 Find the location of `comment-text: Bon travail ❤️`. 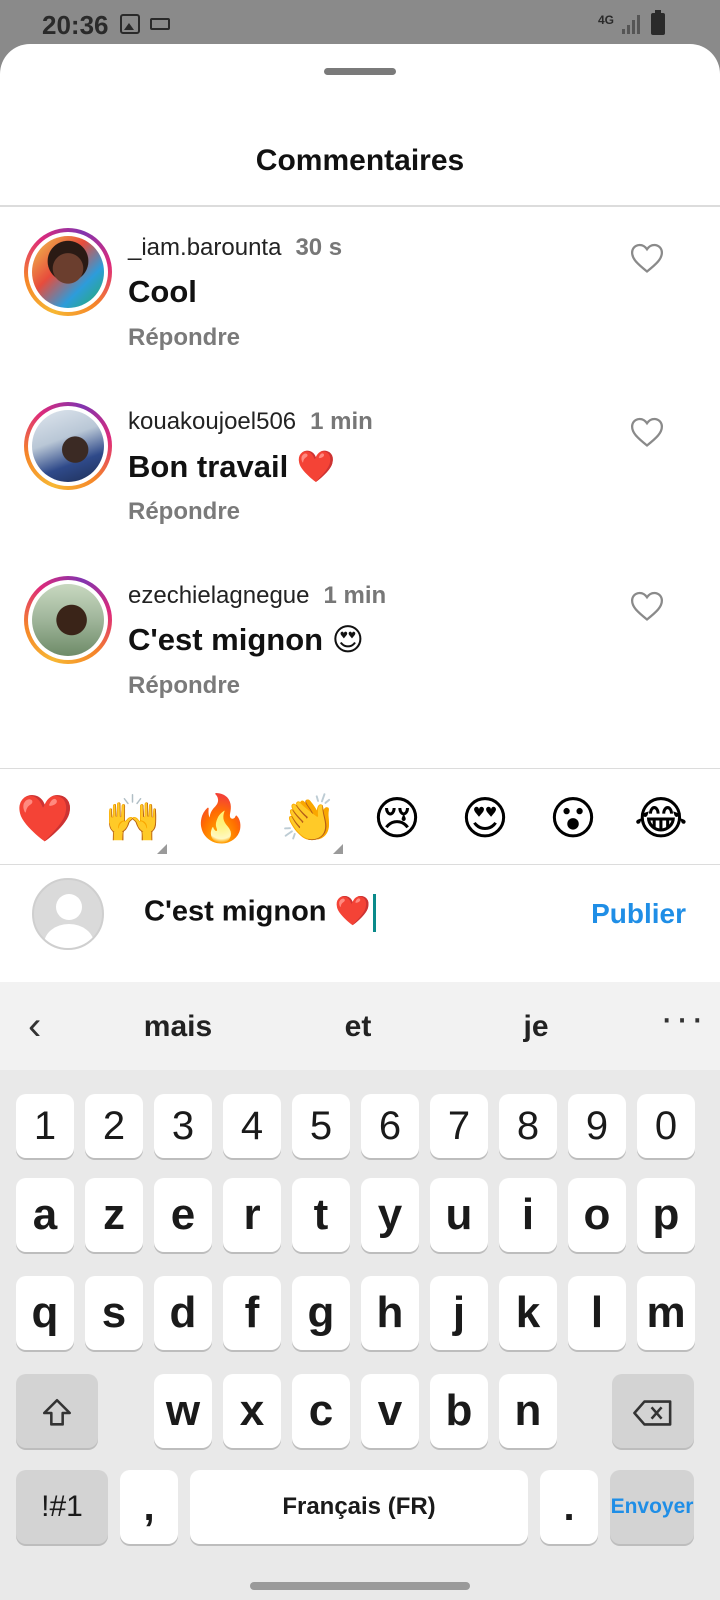

comment-text: Bon travail ❤️ is located at coordinates (232, 466).